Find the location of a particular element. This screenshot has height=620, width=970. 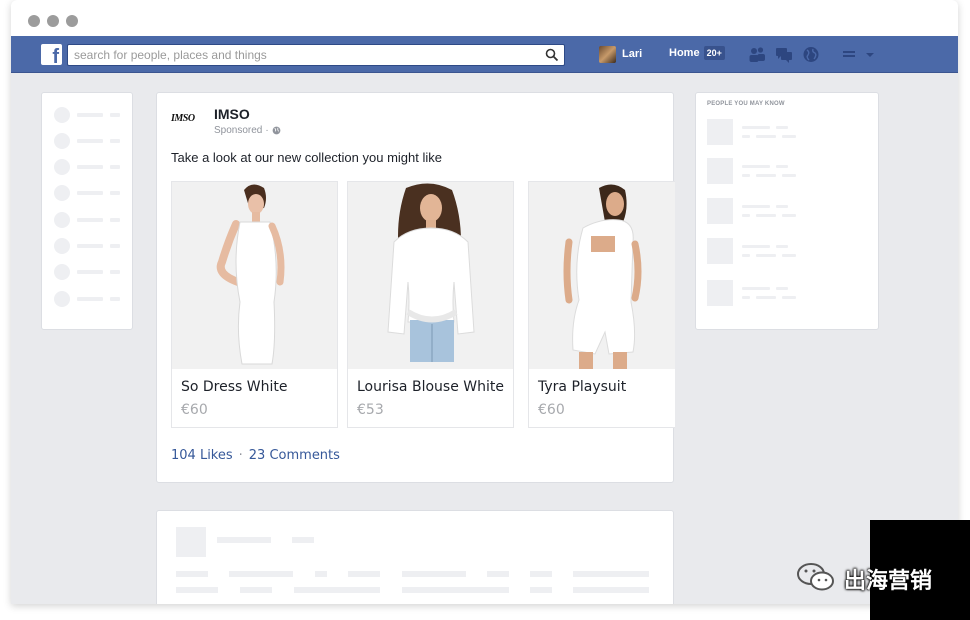

friend-requests-icon is located at coordinates (757, 54).